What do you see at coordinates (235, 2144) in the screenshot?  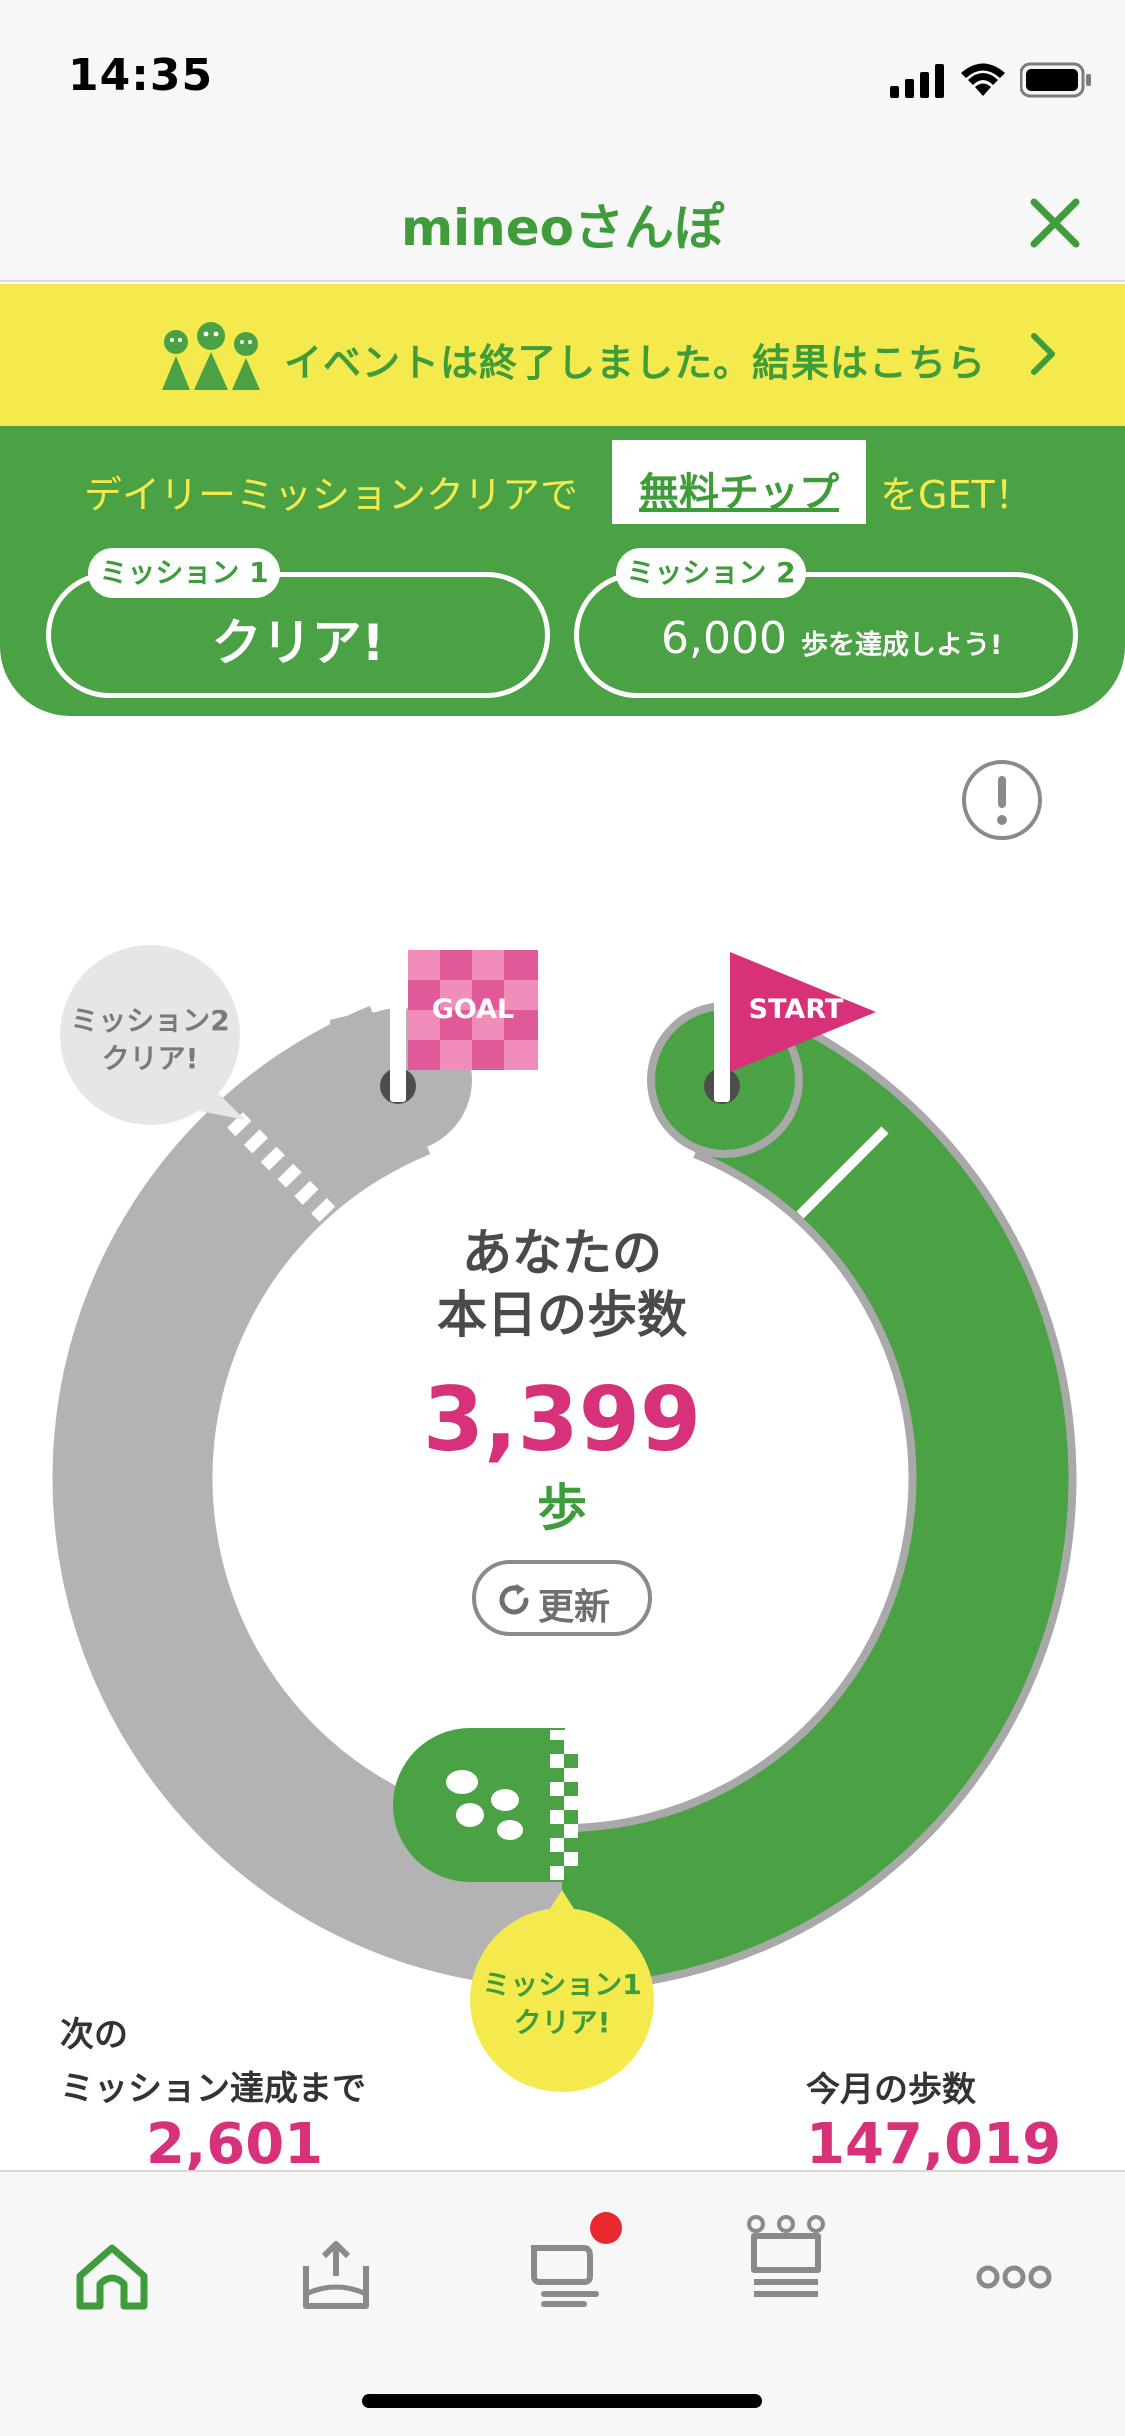 I see `next-mission-remaining: 2,601` at bounding box center [235, 2144].